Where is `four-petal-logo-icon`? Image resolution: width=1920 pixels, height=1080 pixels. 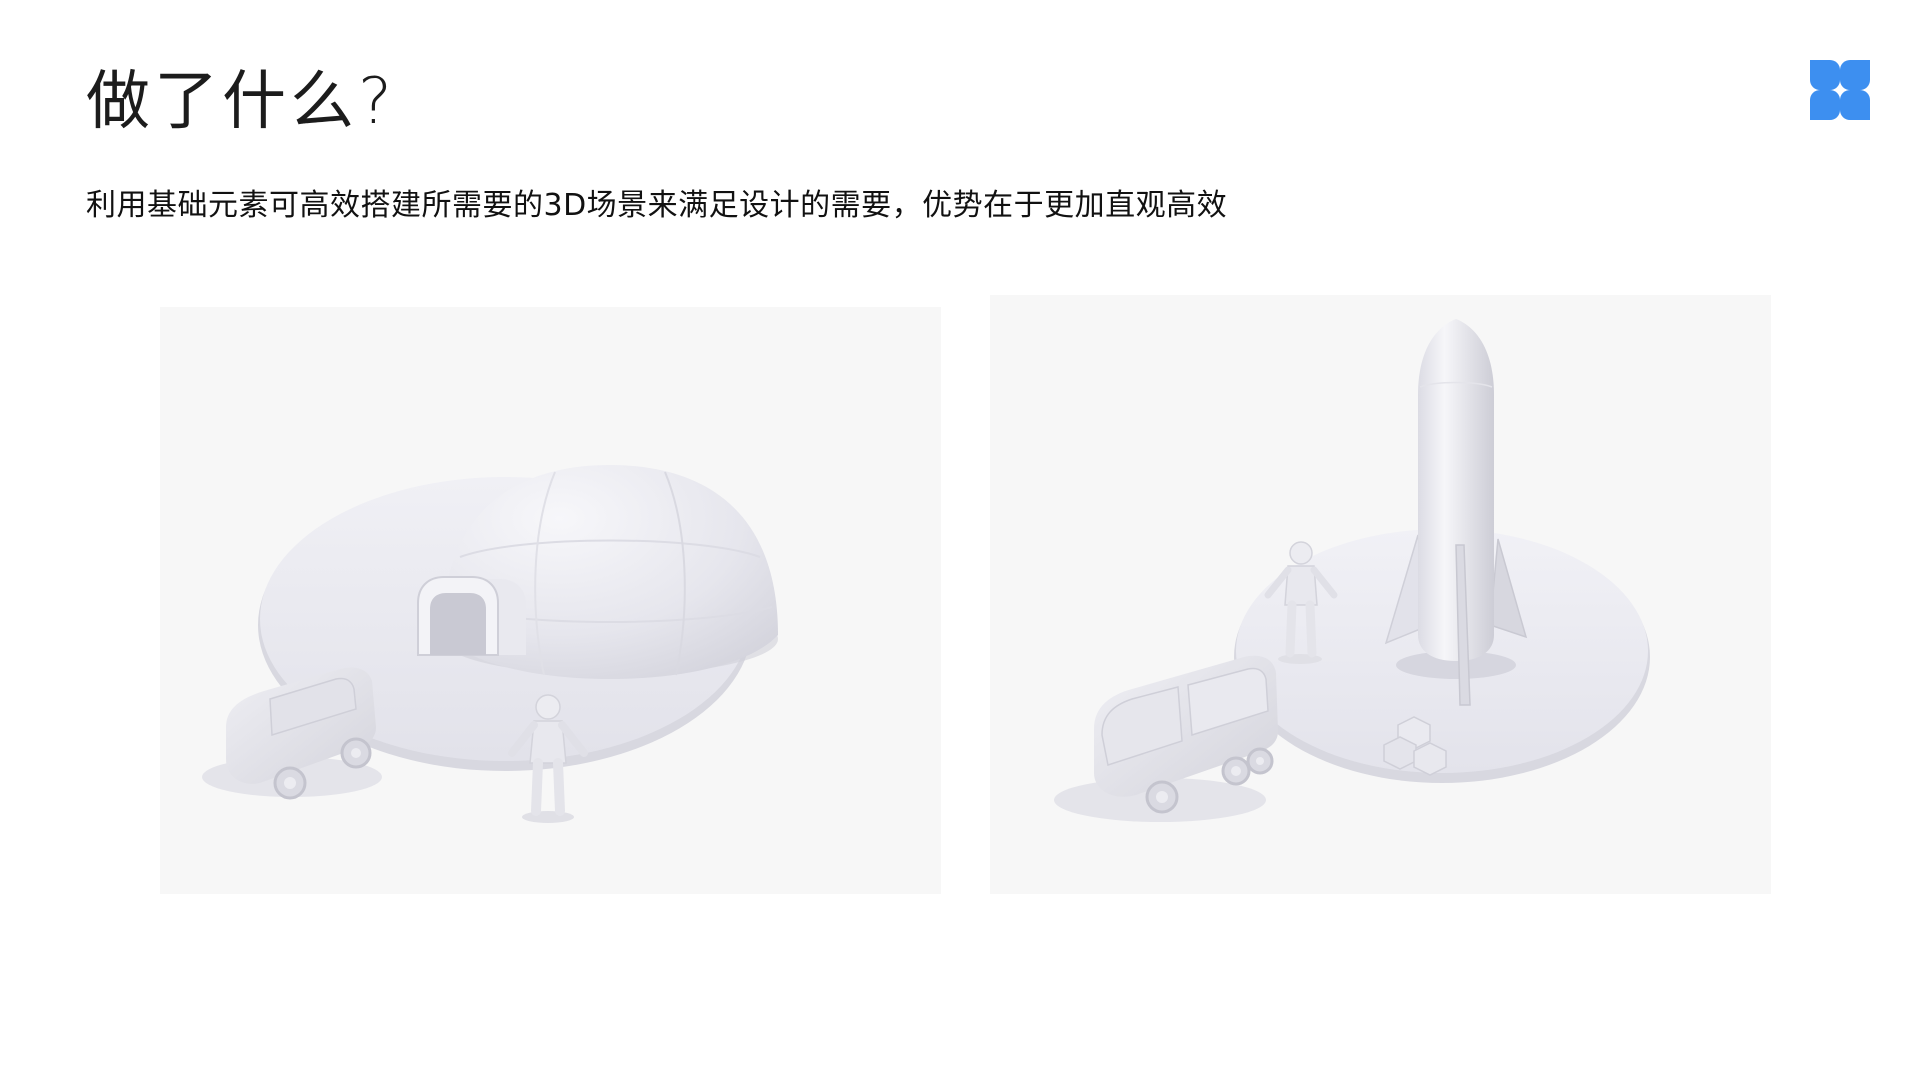 four-petal-logo-icon is located at coordinates (1840, 90).